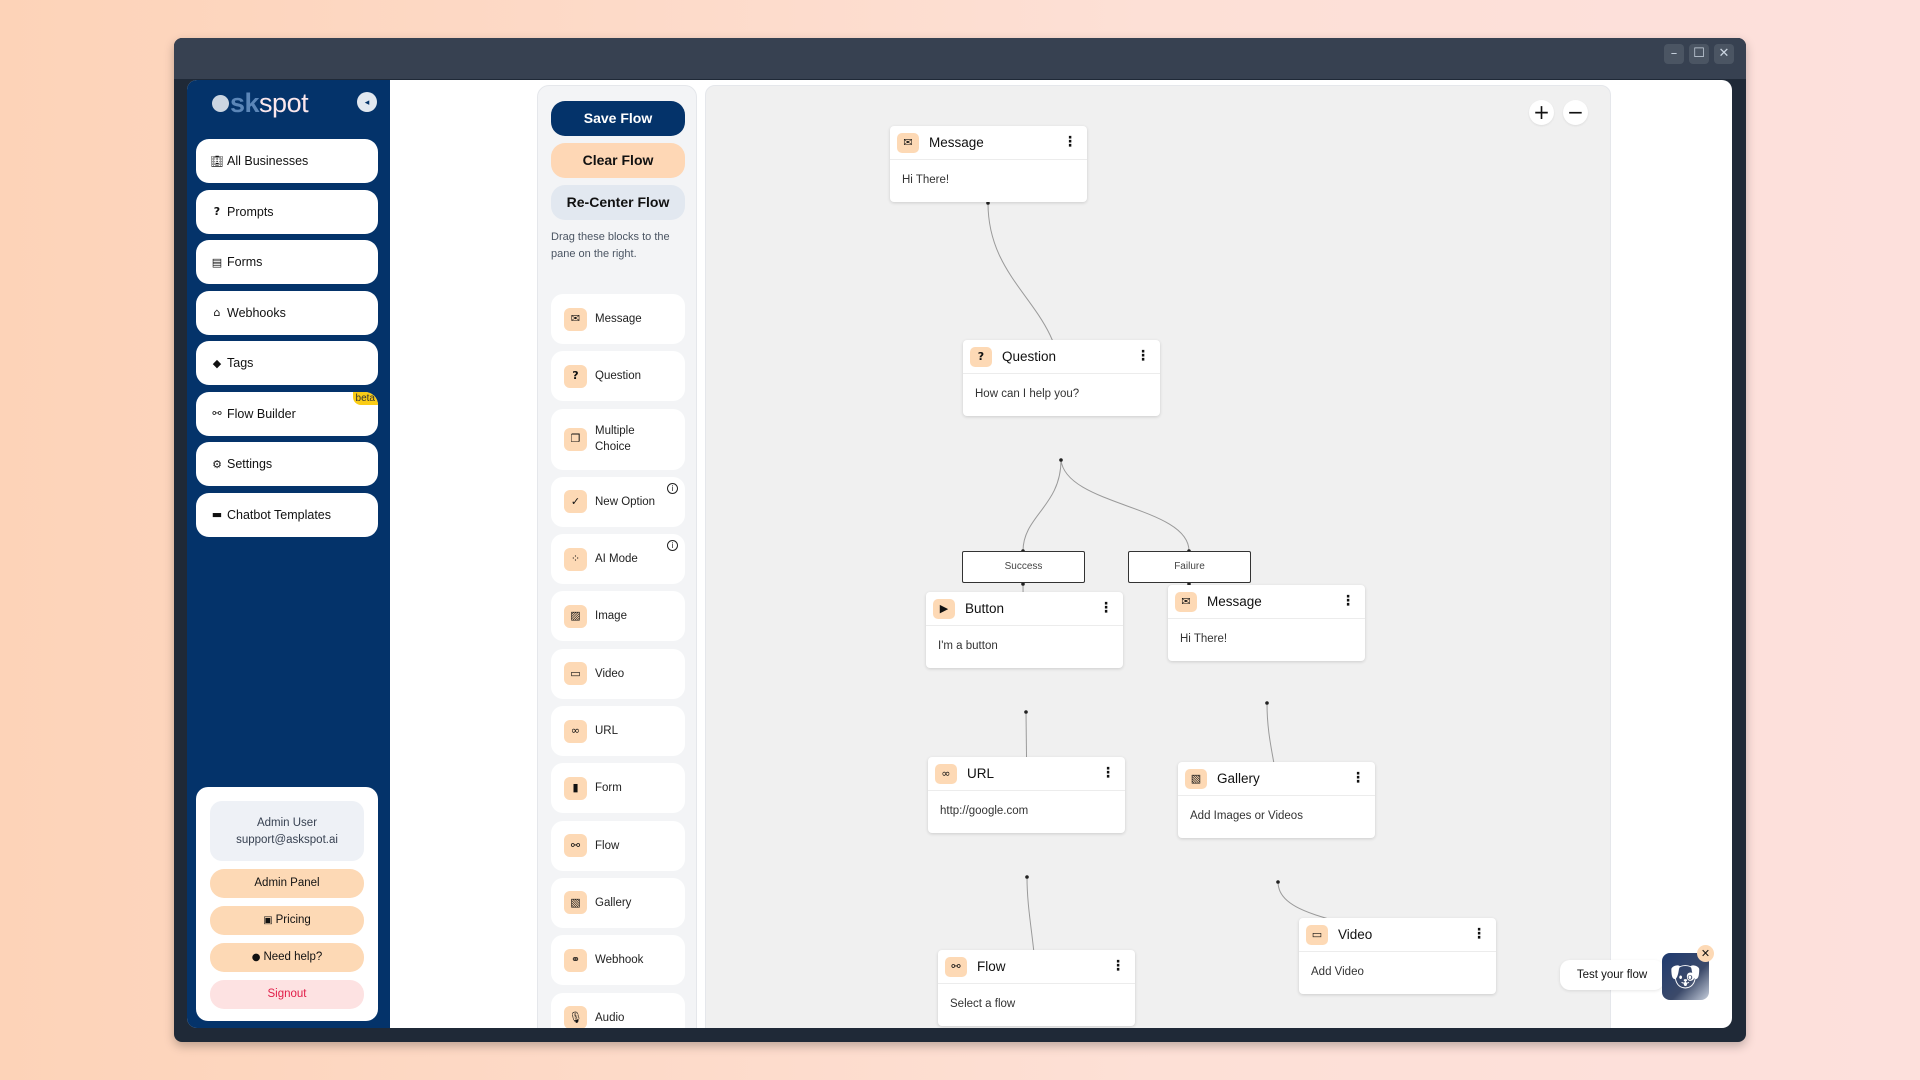  Describe the element at coordinates (250, 464) in the screenshot. I see `sidebar-item-label: Settings` at that location.